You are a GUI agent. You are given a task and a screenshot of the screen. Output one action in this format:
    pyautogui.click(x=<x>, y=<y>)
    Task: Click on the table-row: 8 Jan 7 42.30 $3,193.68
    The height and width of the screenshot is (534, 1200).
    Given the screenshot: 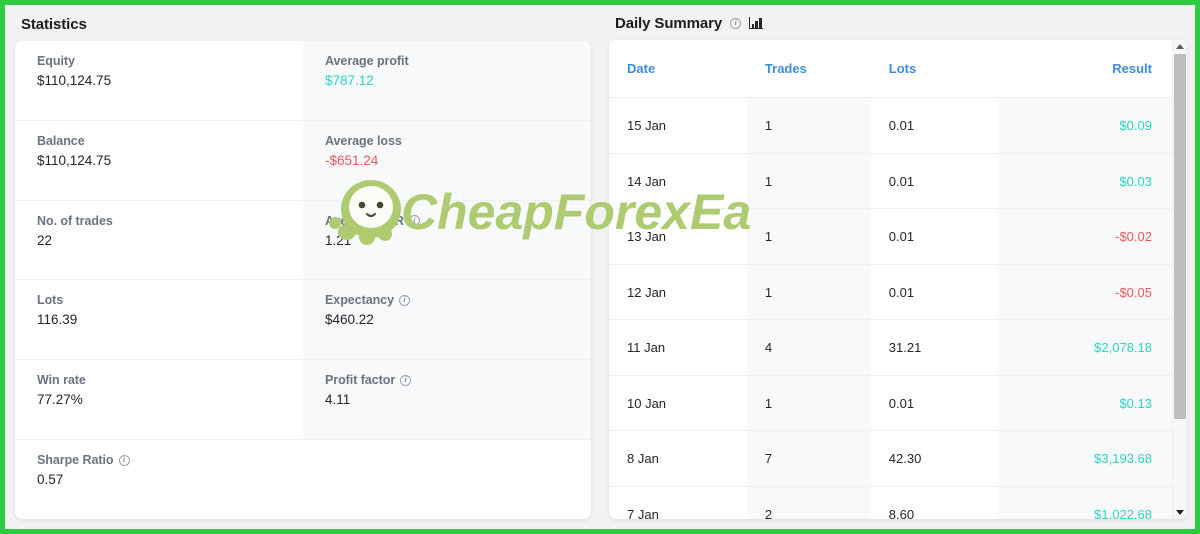 What is the action you would take?
    pyautogui.click(x=890, y=458)
    